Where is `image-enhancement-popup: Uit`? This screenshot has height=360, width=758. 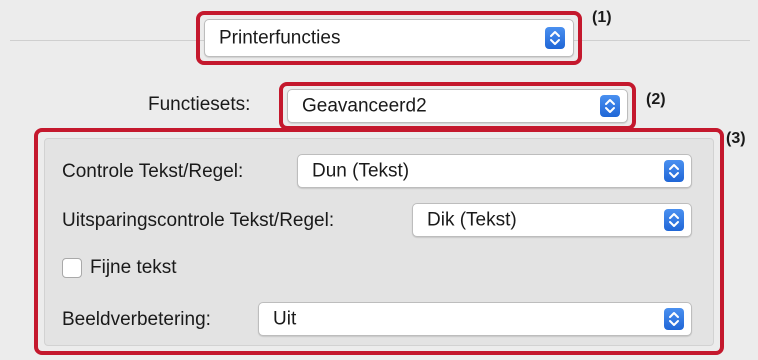
image-enhancement-popup: Uit is located at coordinates (475, 319).